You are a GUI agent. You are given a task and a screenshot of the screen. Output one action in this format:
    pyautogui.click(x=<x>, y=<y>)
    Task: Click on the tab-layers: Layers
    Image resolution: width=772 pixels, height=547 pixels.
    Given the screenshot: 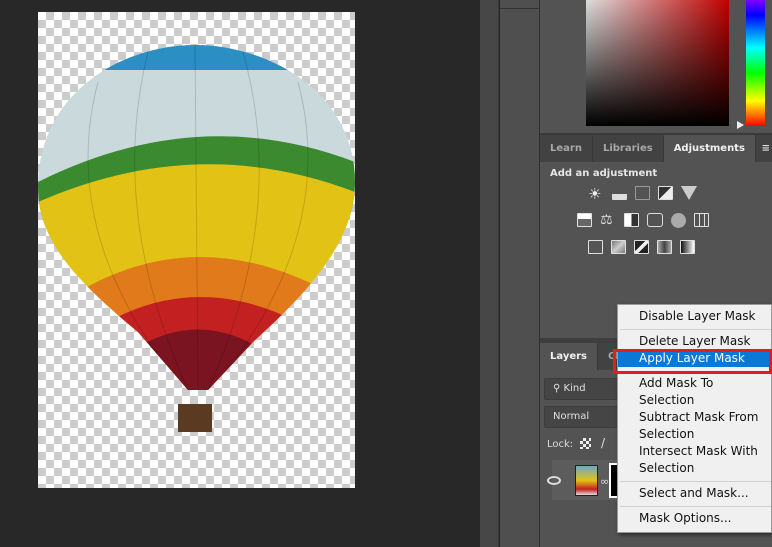 What is the action you would take?
    pyautogui.click(x=569, y=356)
    